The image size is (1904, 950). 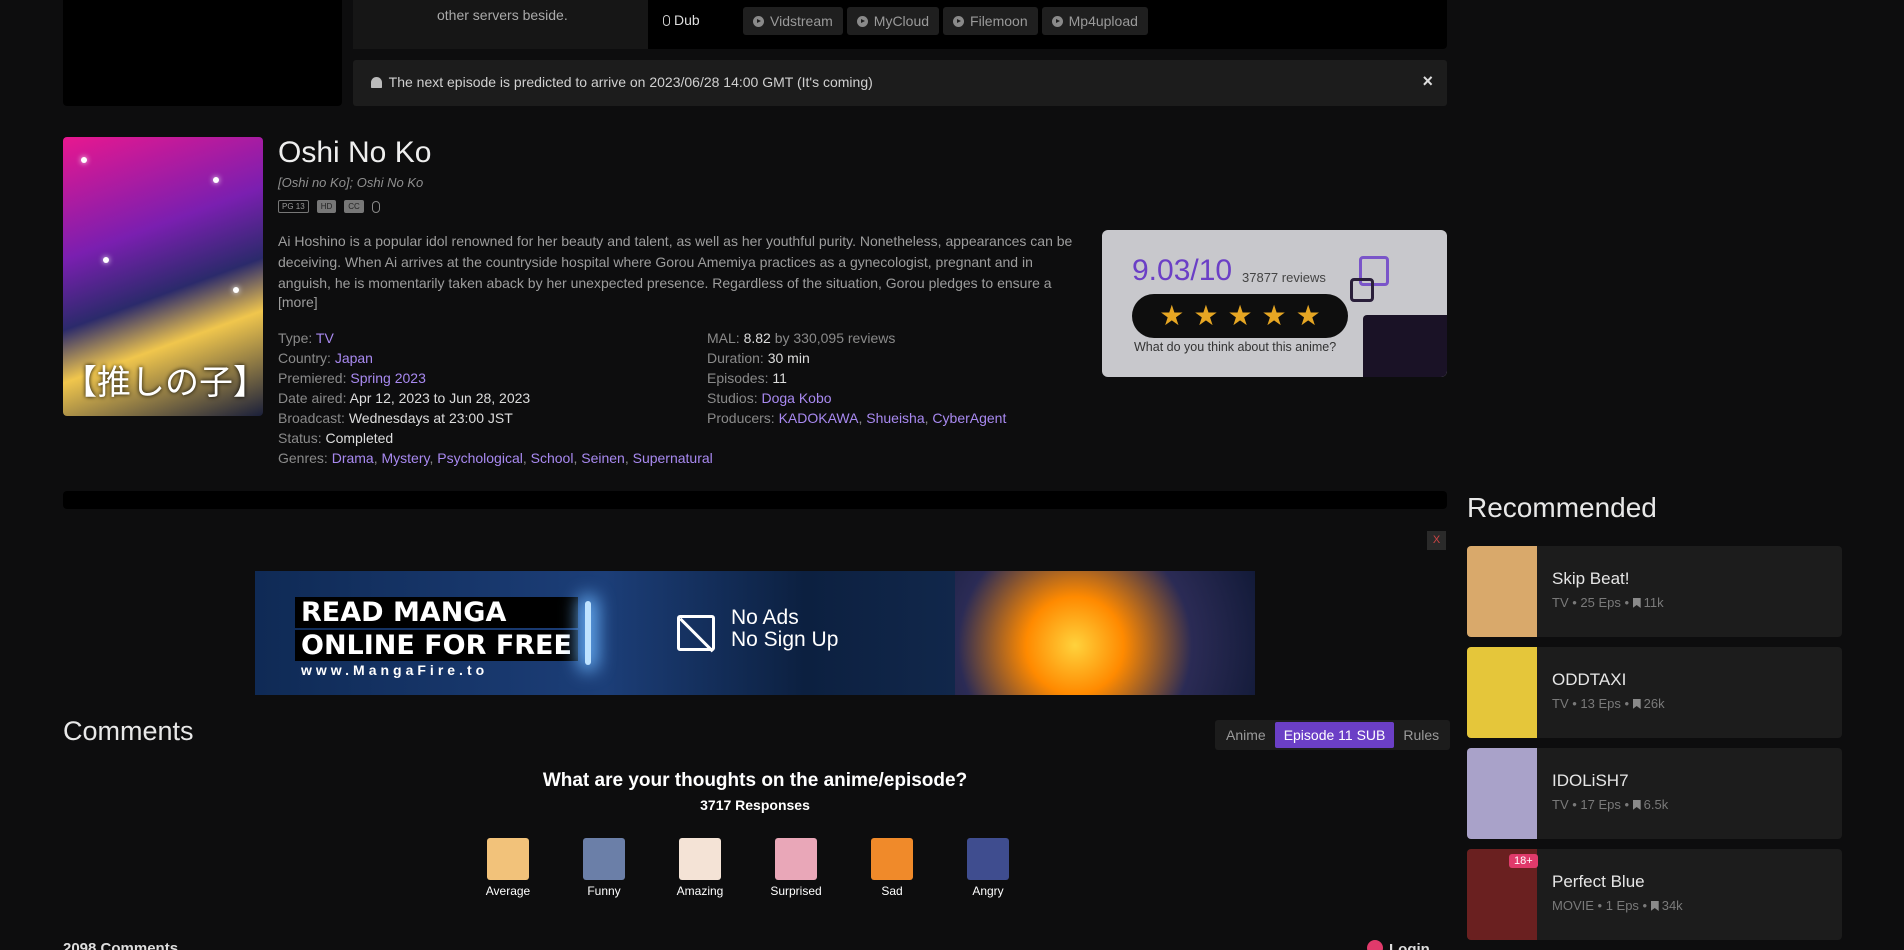 What do you see at coordinates (354, 358) in the screenshot?
I see `country-link: Japan` at bounding box center [354, 358].